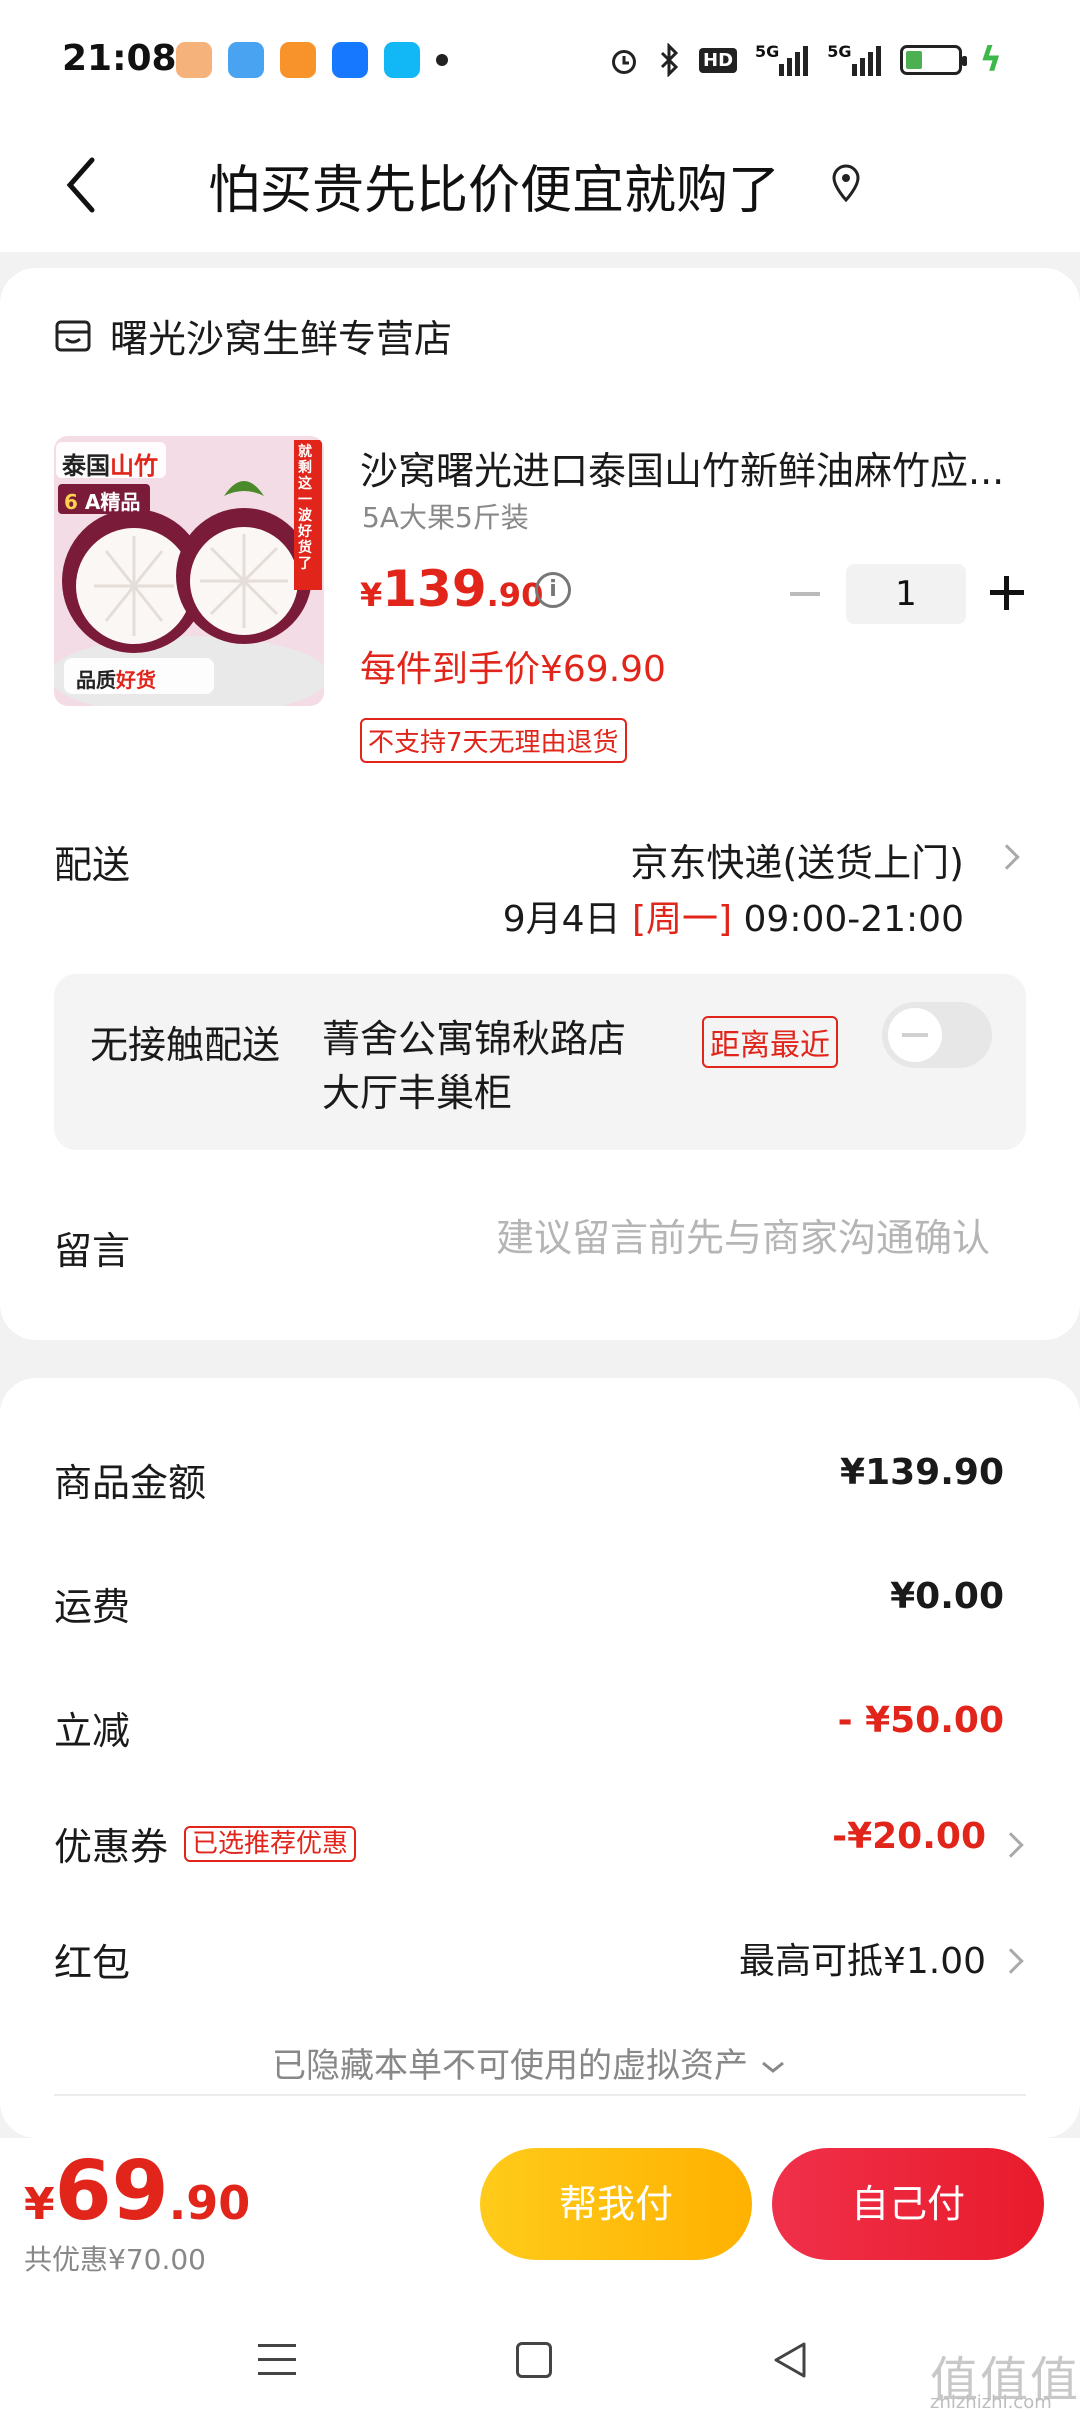 This screenshot has width=1080, height=2412. Describe the element at coordinates (246, 60) in the screenshot. I see `weather-icon` at that location.